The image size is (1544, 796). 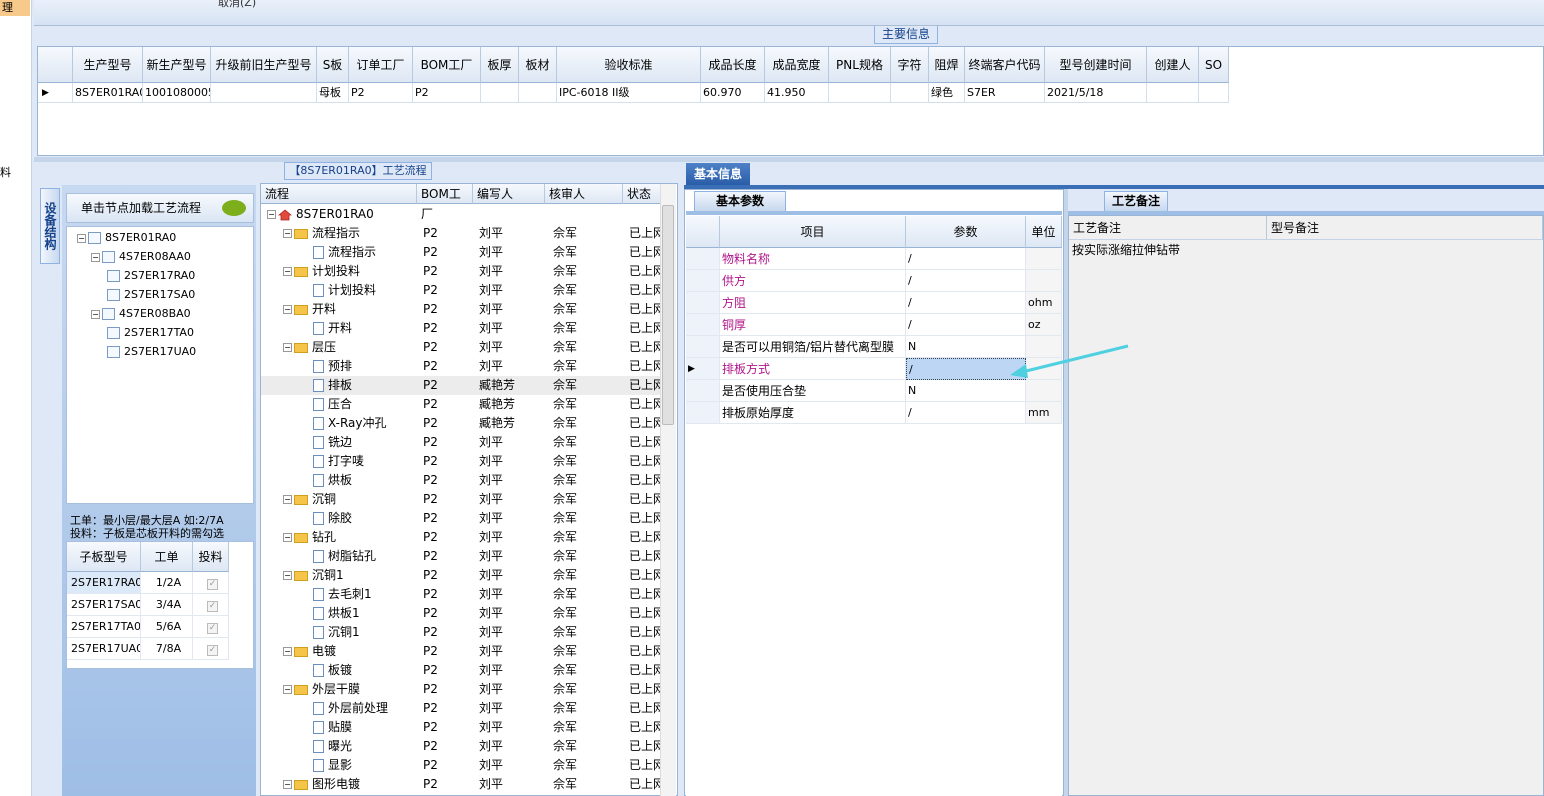 I want to click on process-col-header: 编写人, so click(x=509, y=194).